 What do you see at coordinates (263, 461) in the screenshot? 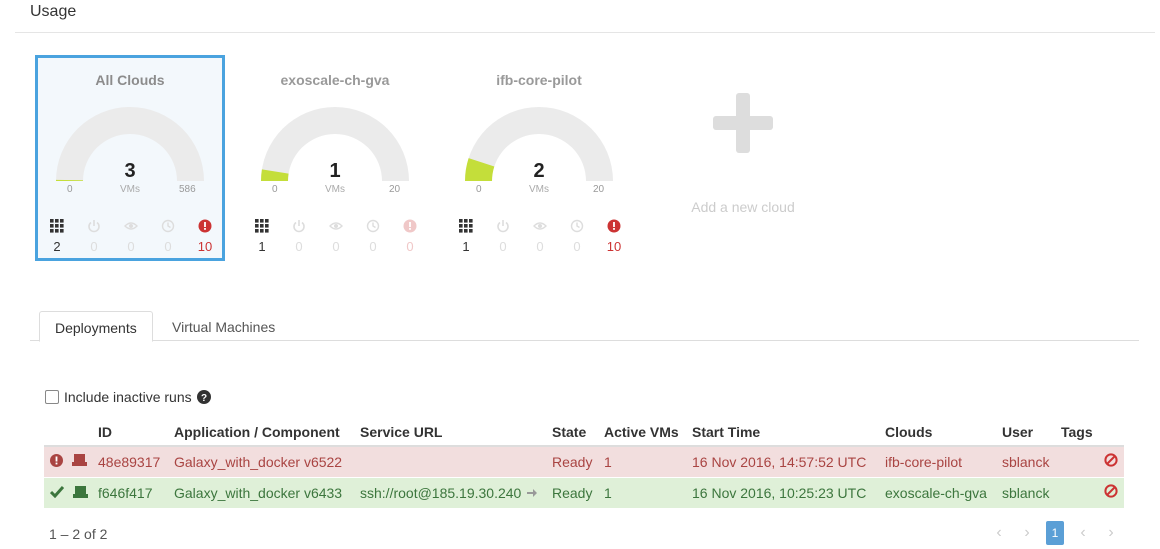
I see `run-application: Galaxy_with_docker v6522` at bounding box center [263, 461].